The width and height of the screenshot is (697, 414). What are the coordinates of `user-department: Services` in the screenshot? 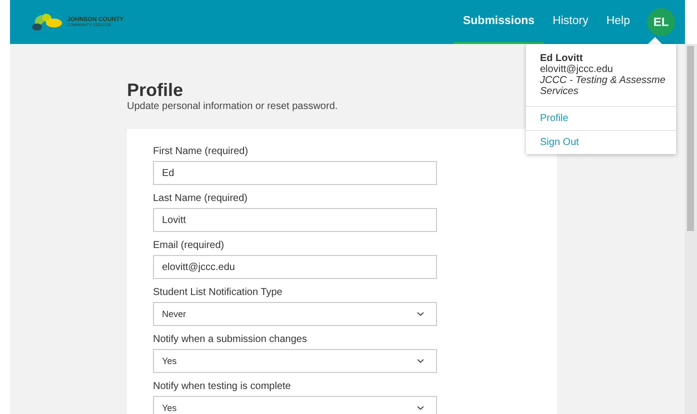 It's located at (559, 91).